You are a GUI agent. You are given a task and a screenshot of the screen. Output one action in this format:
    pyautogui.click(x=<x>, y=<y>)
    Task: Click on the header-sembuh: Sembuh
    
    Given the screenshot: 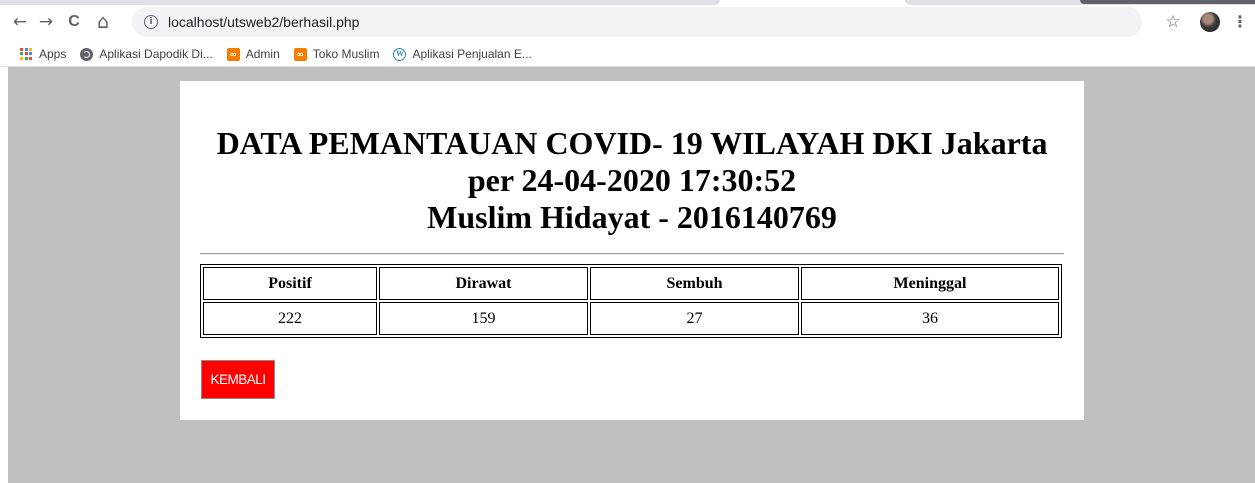 What is the action you would take?
    pyautogui.click(x=694, y=283)
    